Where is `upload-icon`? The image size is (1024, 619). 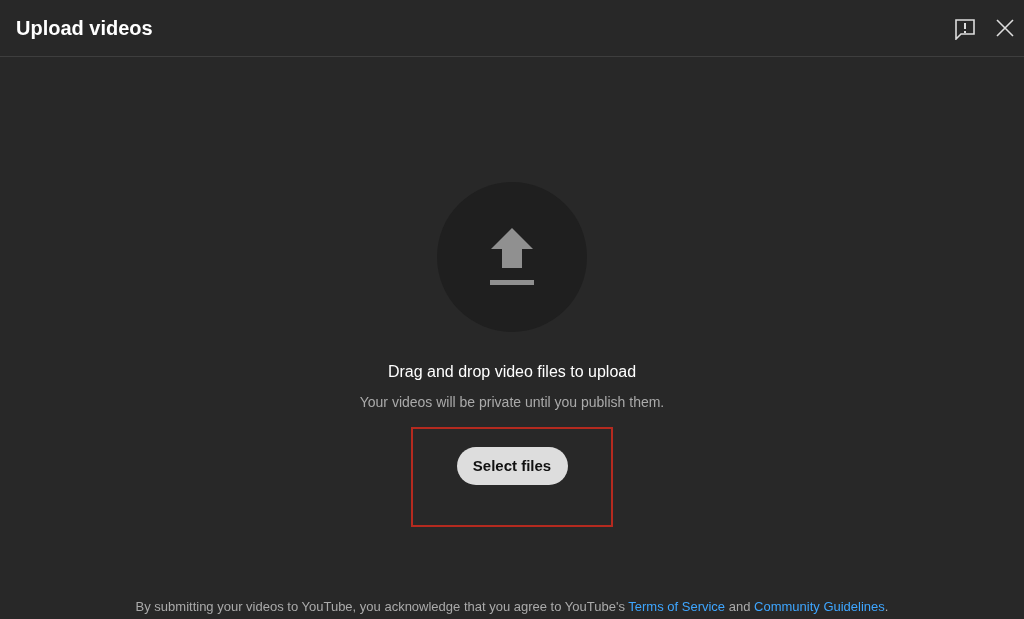 upload-icon is located at coordinates (512, 257).